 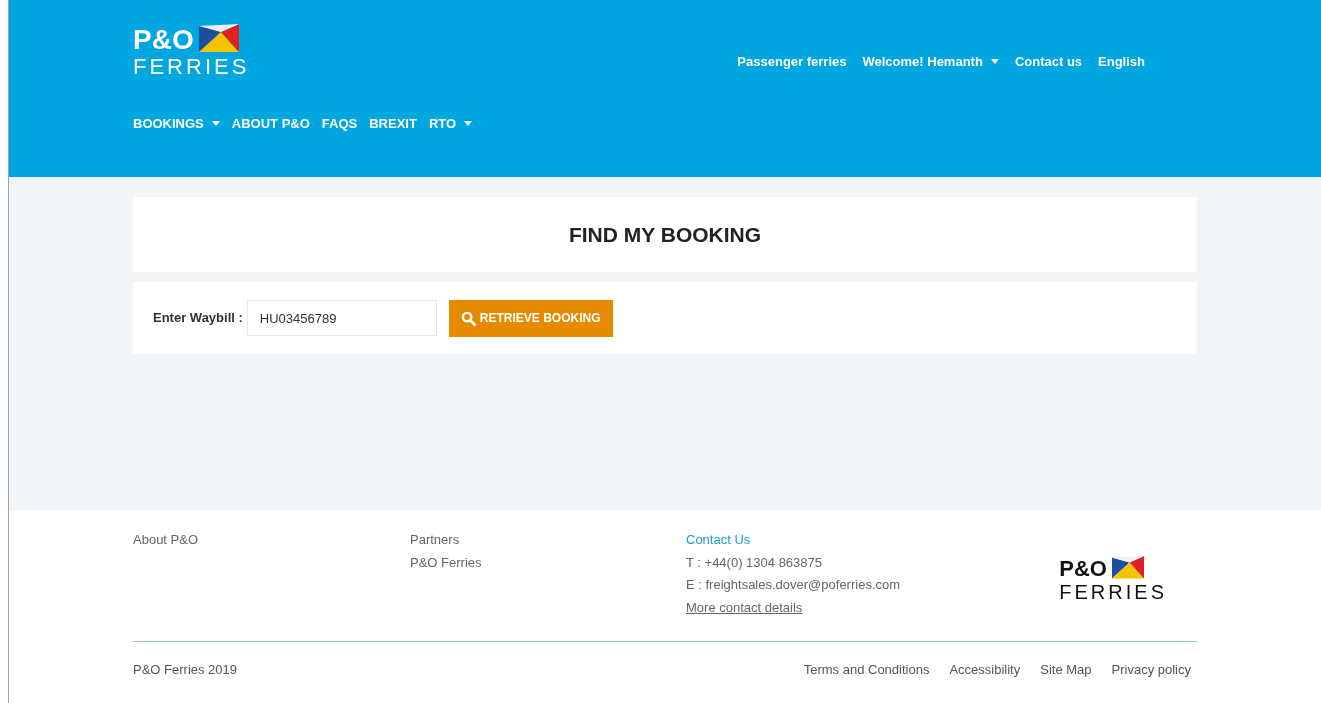 I want to click on nav-link: Contact us, so click(x=1048, y=62).